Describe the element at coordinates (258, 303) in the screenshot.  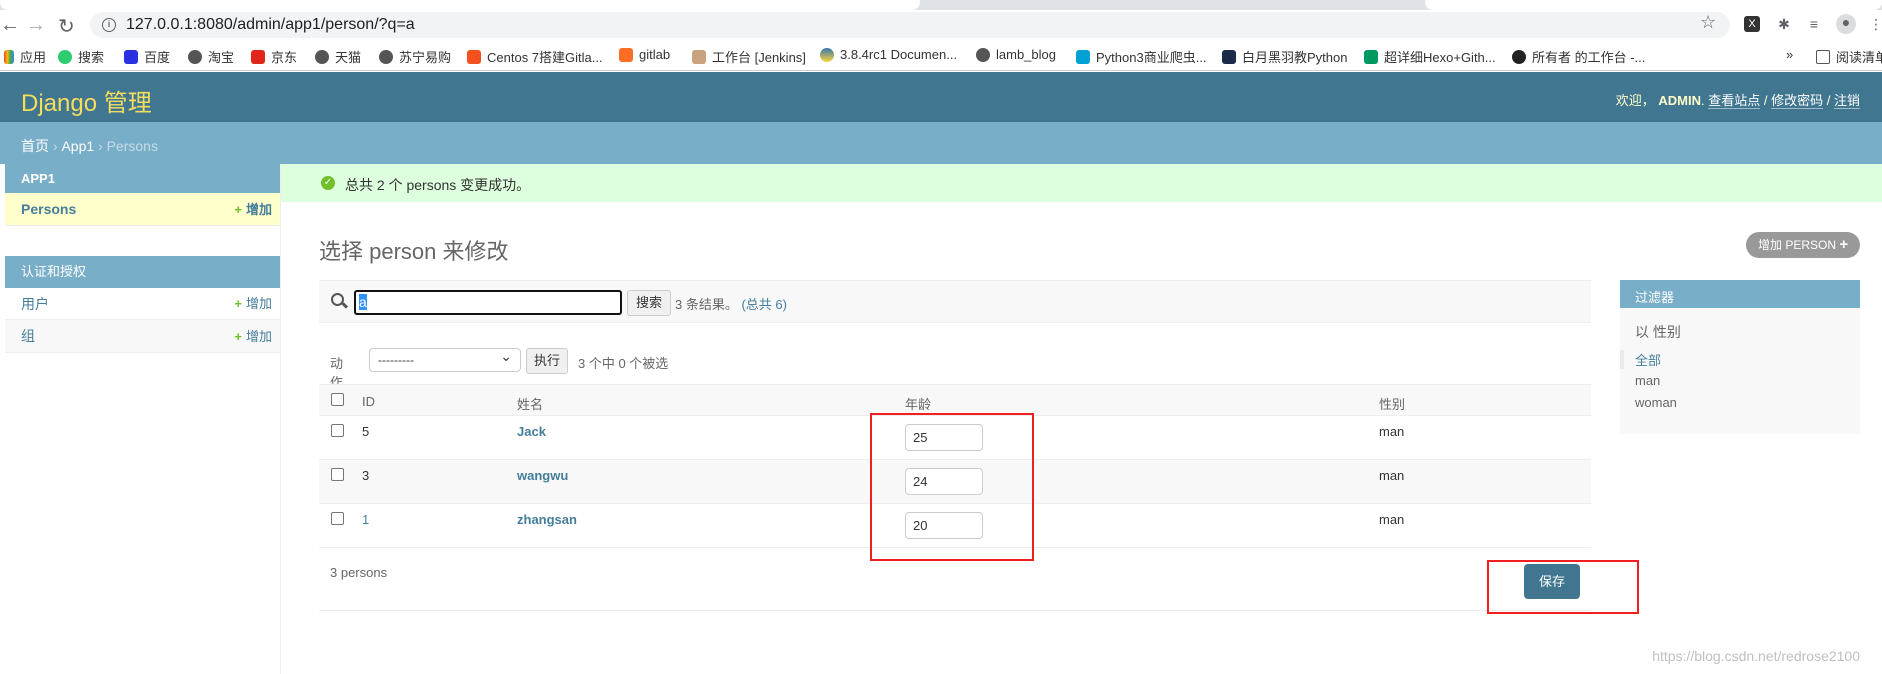
I see `add-label: 增加` at that location.